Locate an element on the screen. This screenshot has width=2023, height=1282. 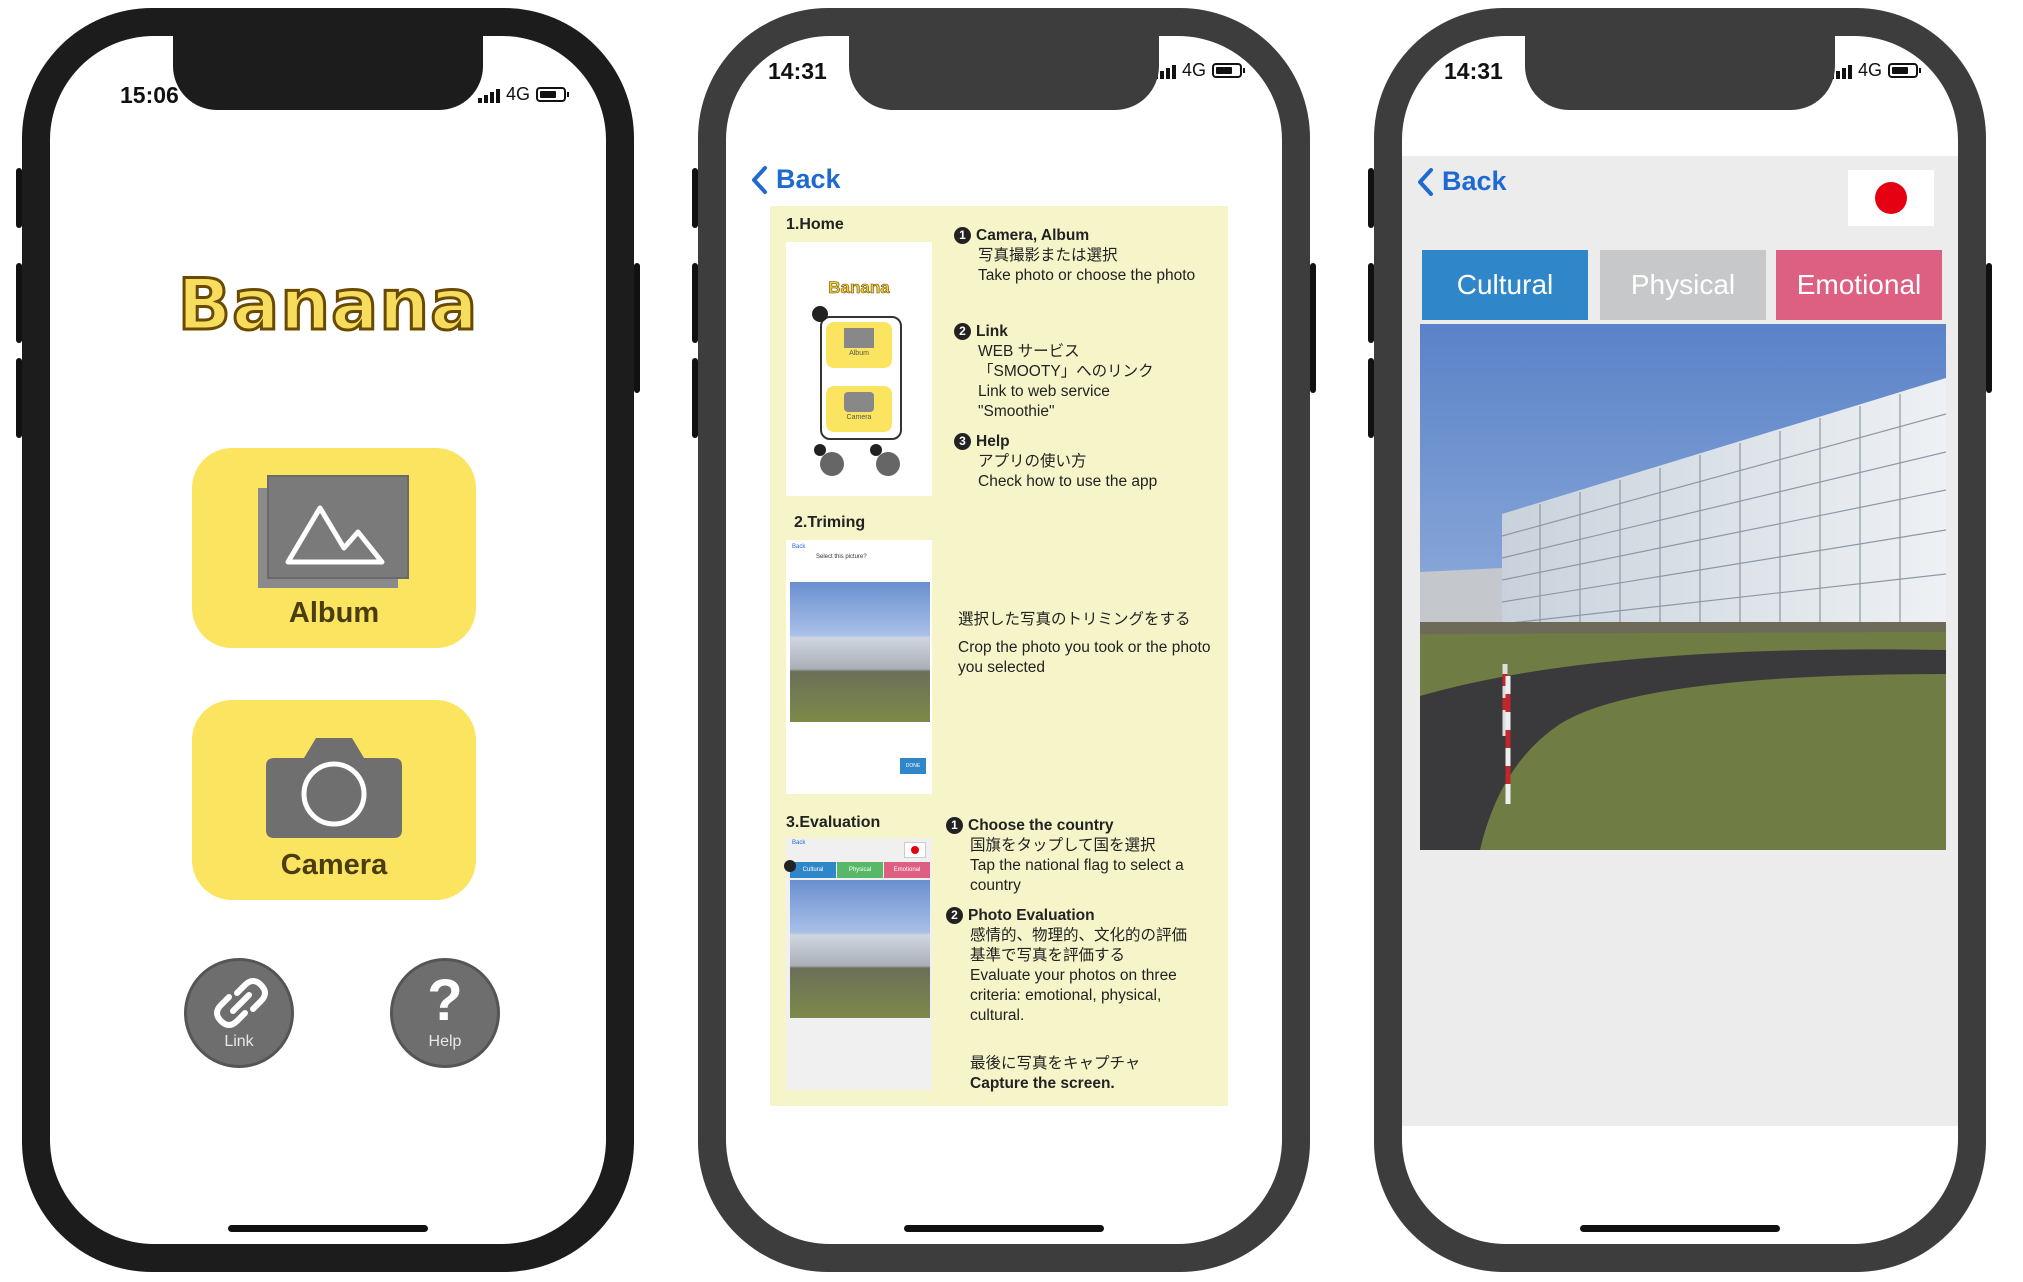
thumb-link-button is located at coordinates (832, 464).